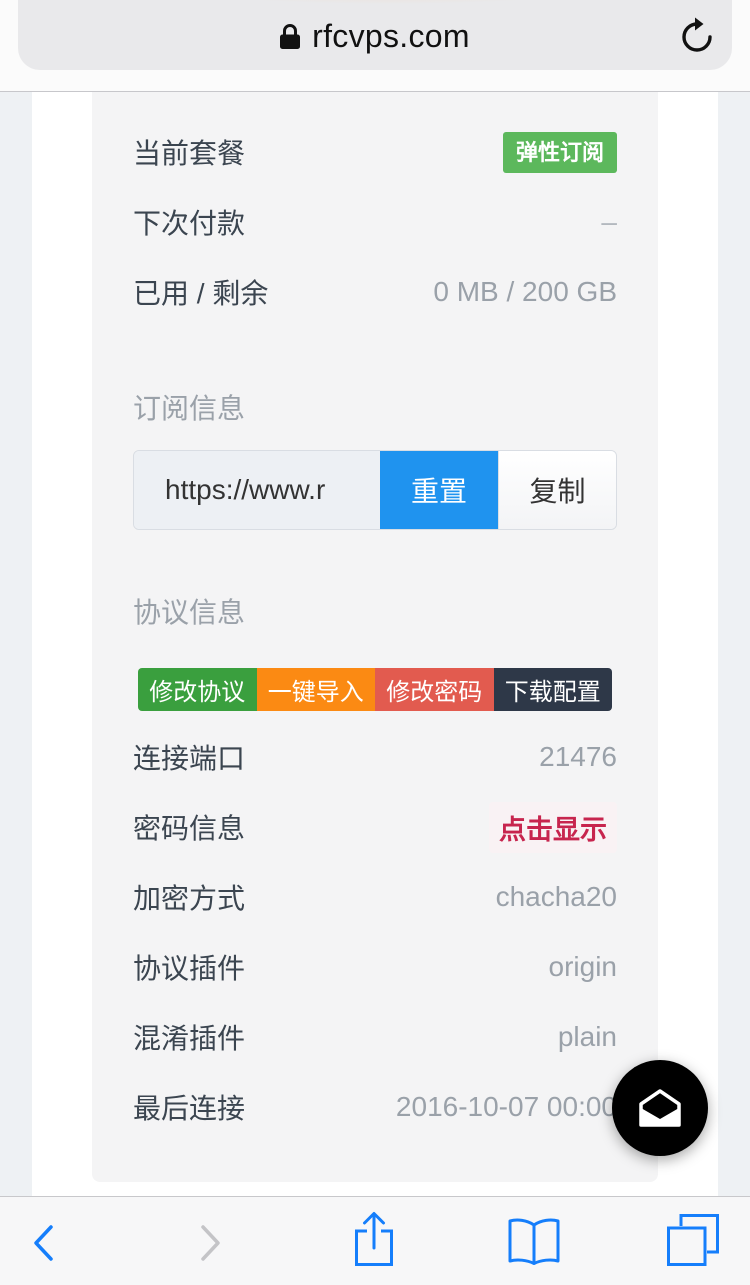 The height and width of the screenshot is (1285, 750). What do you see at coordinates (189, 828) in the screenshot?
I see `password-label: 密码信息` at bounding box center [189, 828].